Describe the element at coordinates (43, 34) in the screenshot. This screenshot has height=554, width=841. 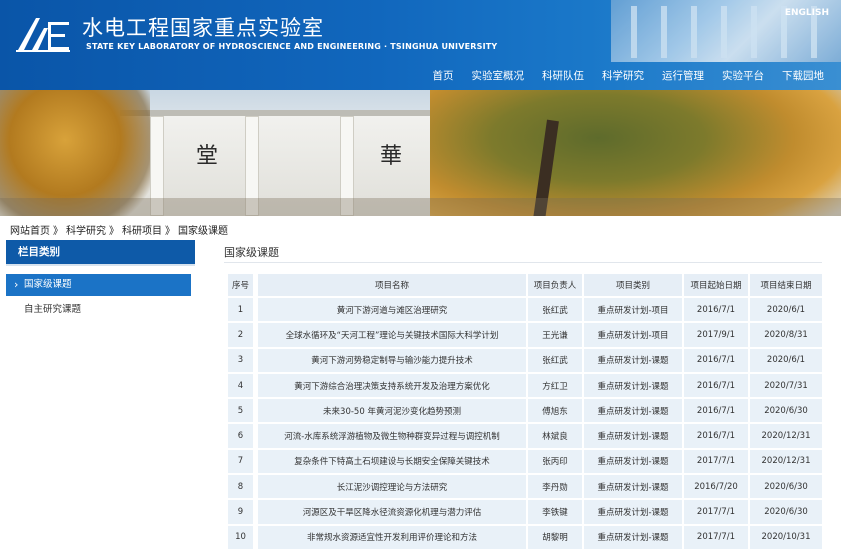
I see `lab-logo-icon` at that location.